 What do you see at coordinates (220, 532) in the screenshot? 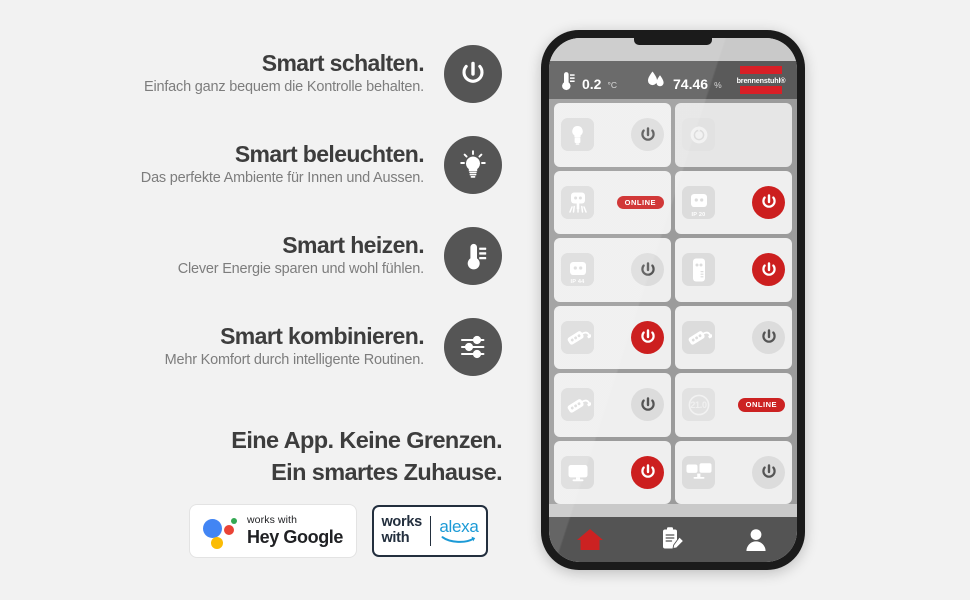
I see `google-assistant-icon` at bounding box center [220, 532].